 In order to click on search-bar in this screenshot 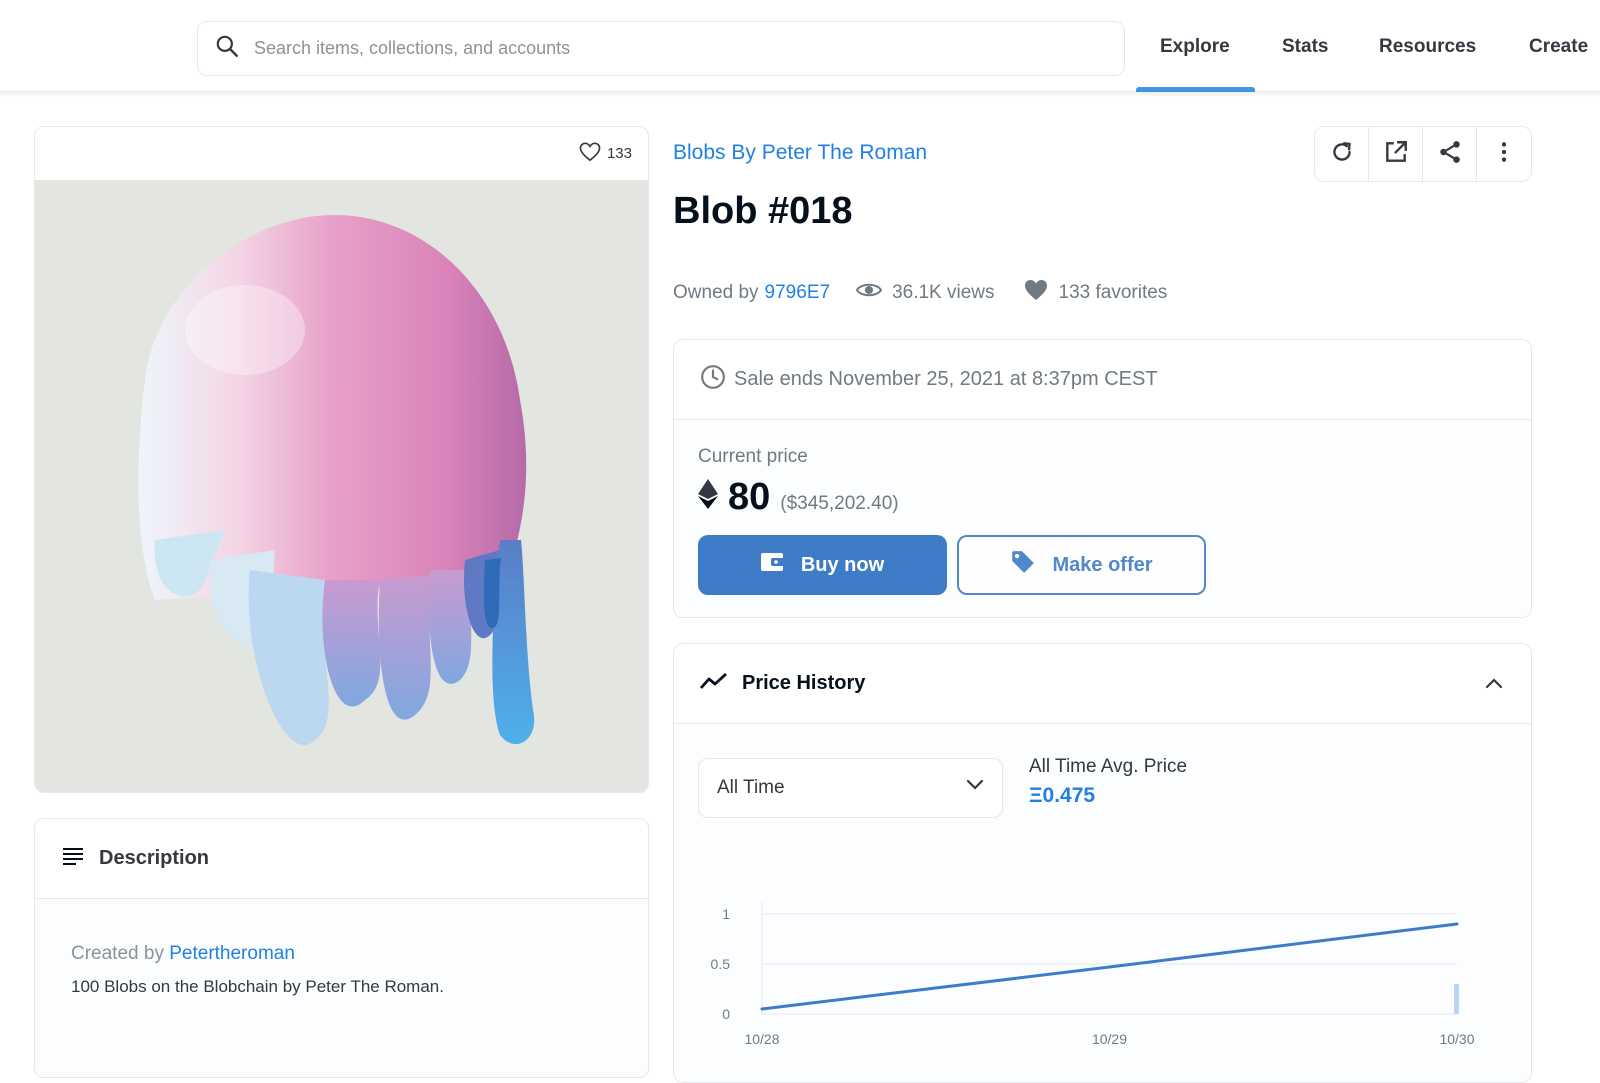, I will do `click(661, 48)`.